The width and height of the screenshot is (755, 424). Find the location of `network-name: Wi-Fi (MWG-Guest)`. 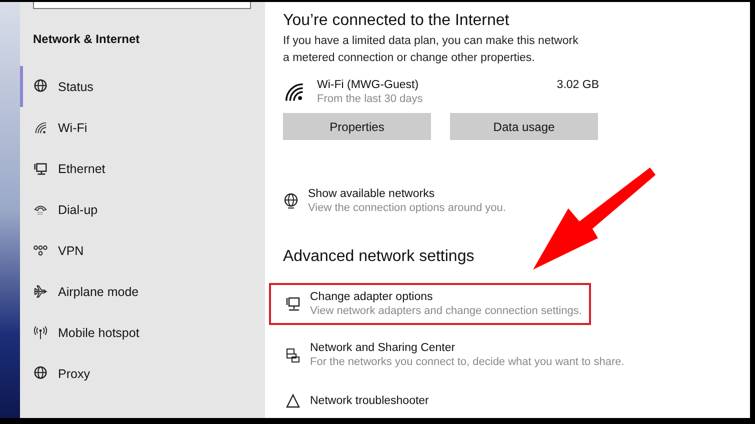

network-name: Wi-Fi (MWG-Guest) is located at coordinates (368, 85).